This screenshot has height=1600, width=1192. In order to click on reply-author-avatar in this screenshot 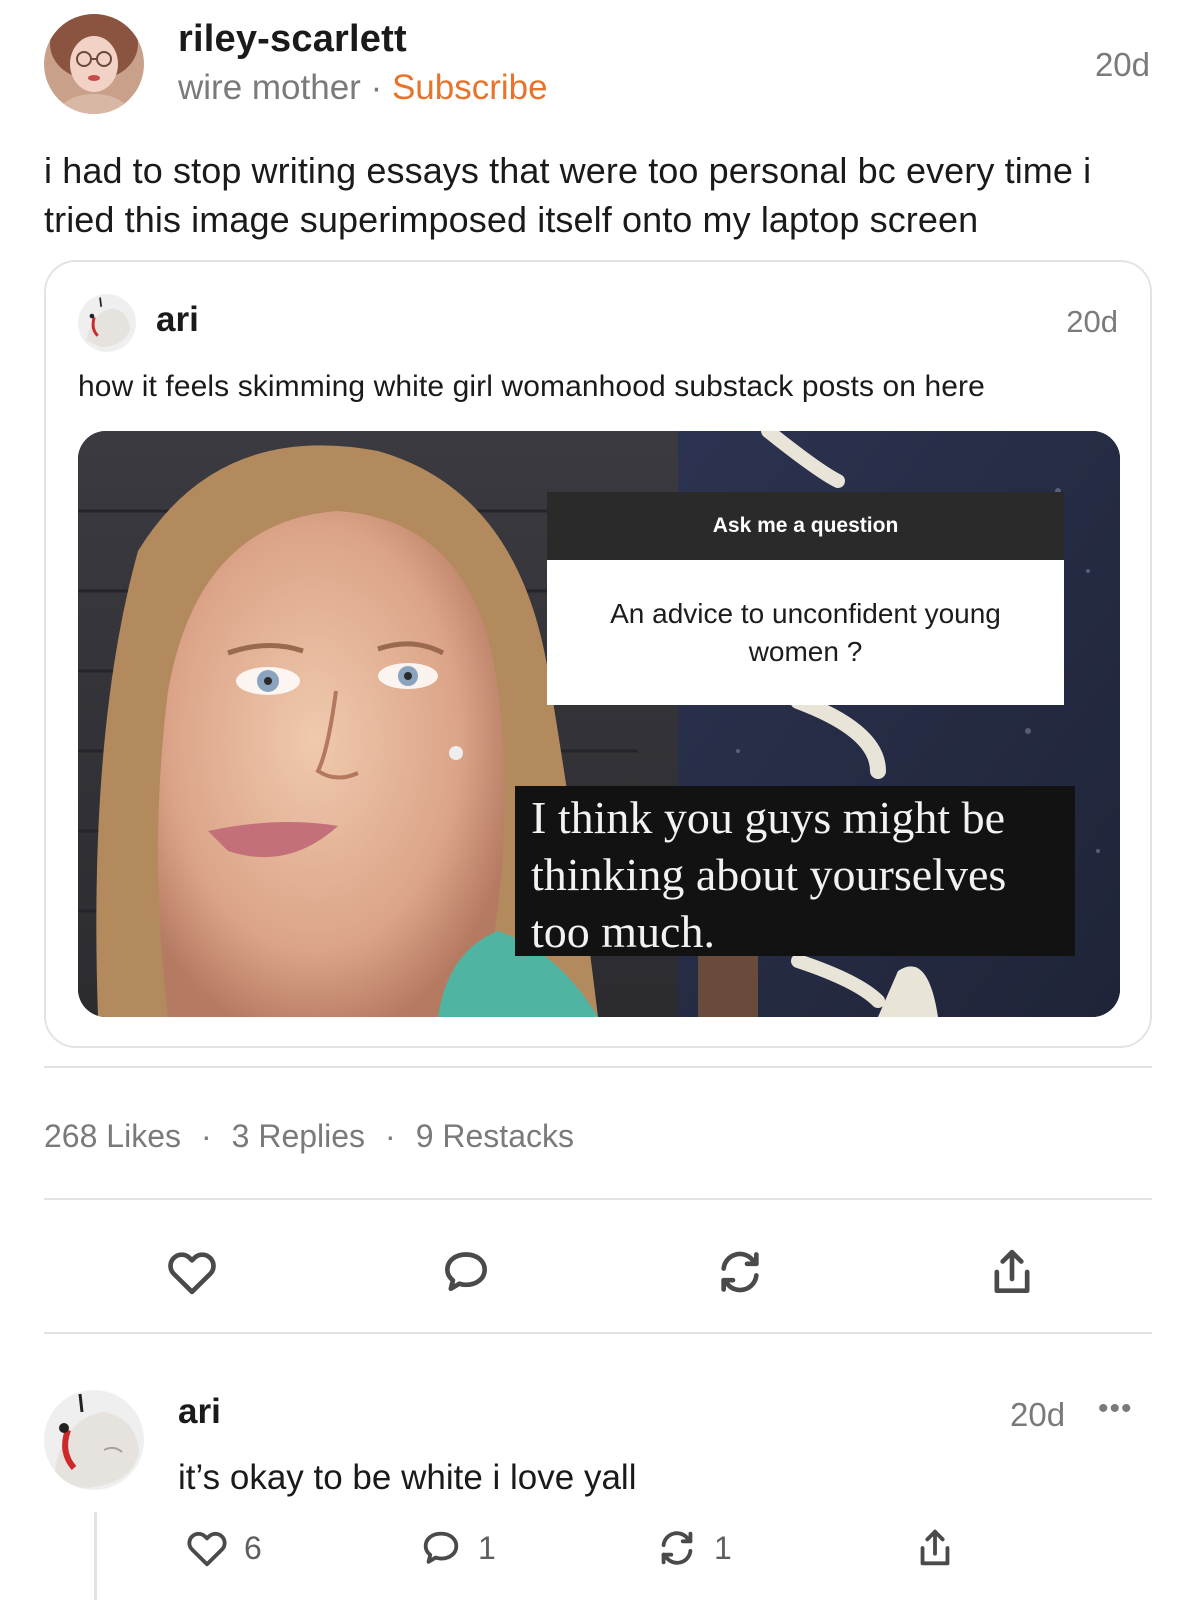, I will do `click(94, 1440)`.